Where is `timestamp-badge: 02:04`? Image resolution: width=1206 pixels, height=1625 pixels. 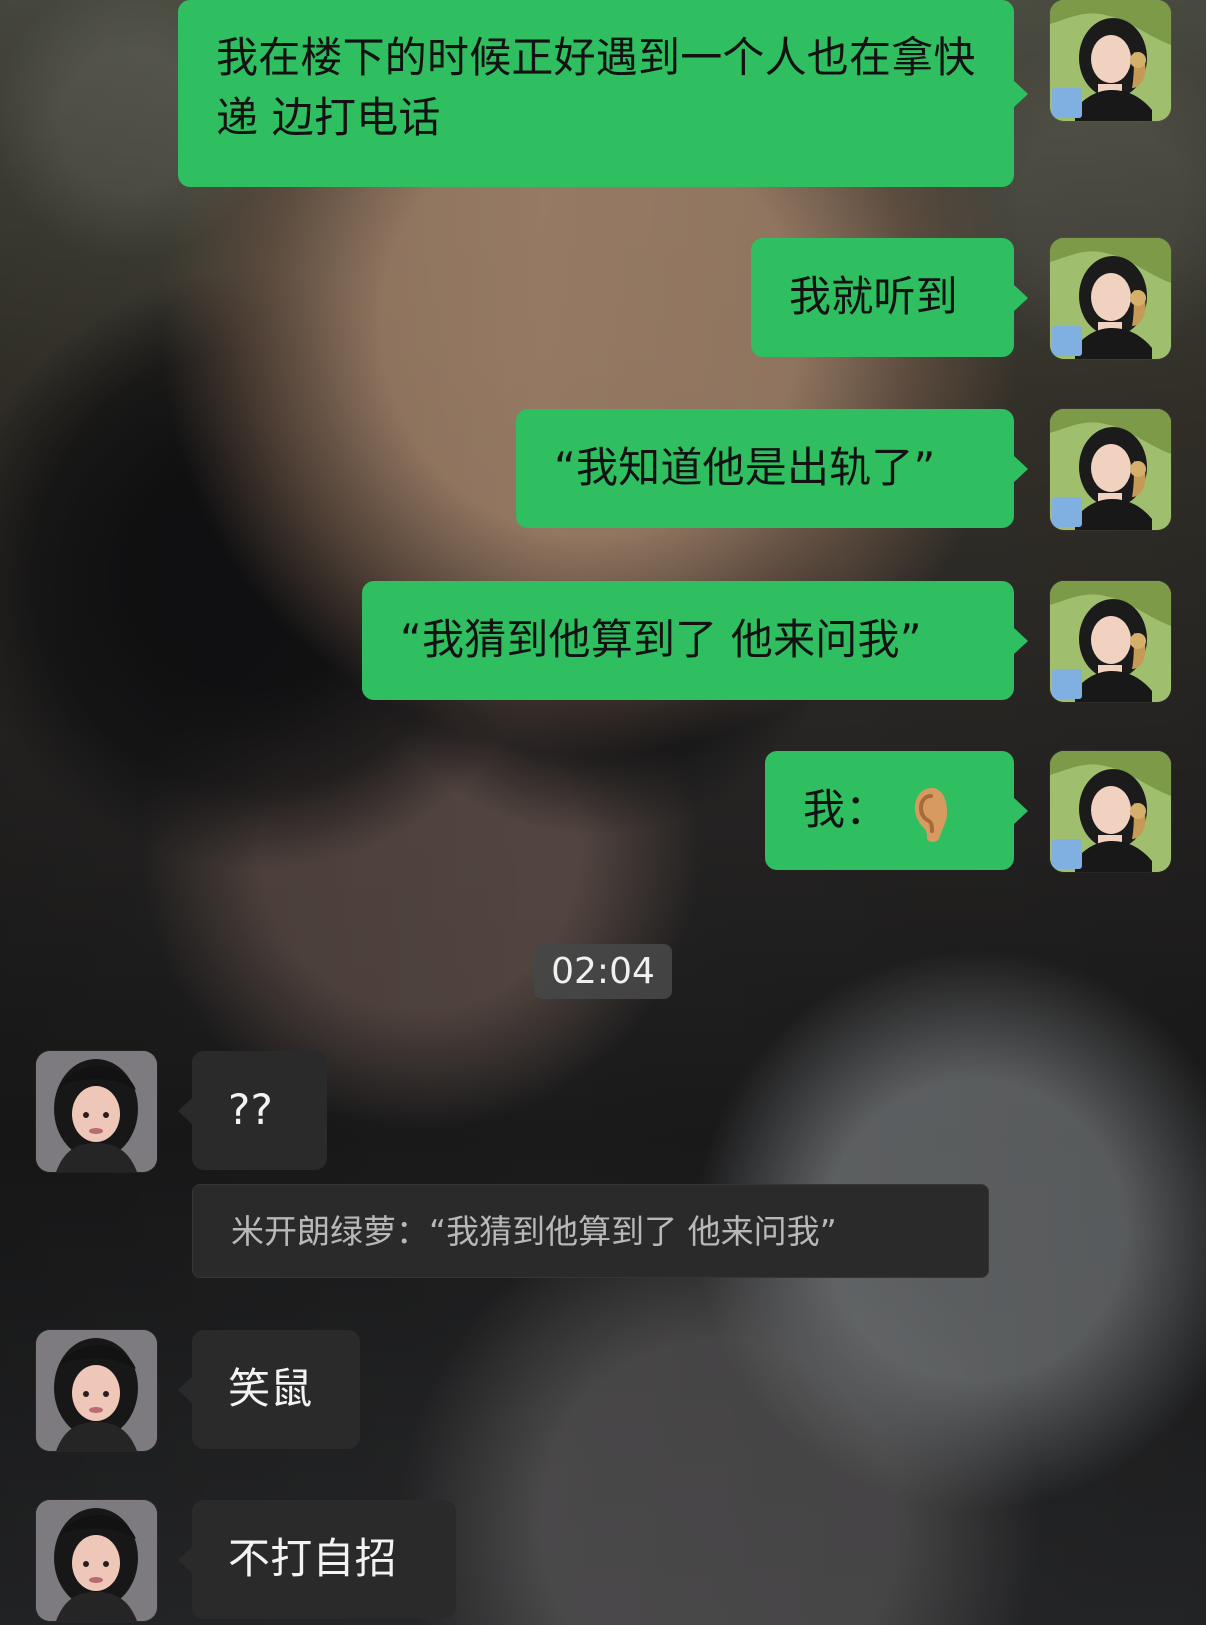 timestamp-badge: 02:04 is located at coordinates (603, 971).